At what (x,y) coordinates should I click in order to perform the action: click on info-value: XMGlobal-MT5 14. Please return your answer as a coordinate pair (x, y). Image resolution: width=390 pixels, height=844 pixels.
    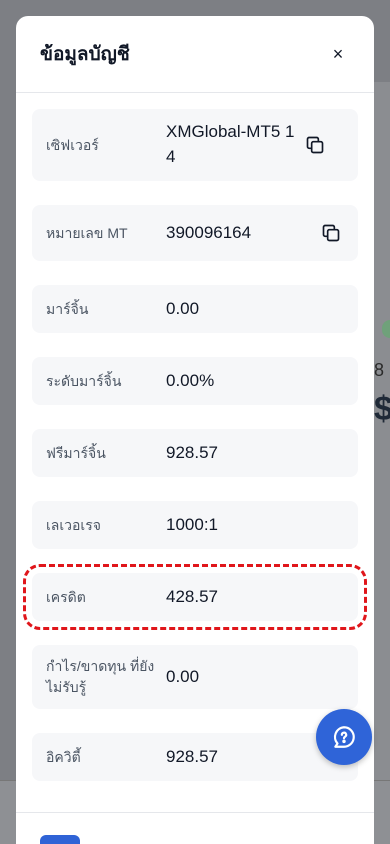
    Looking at the image, I should click on (230, 144).